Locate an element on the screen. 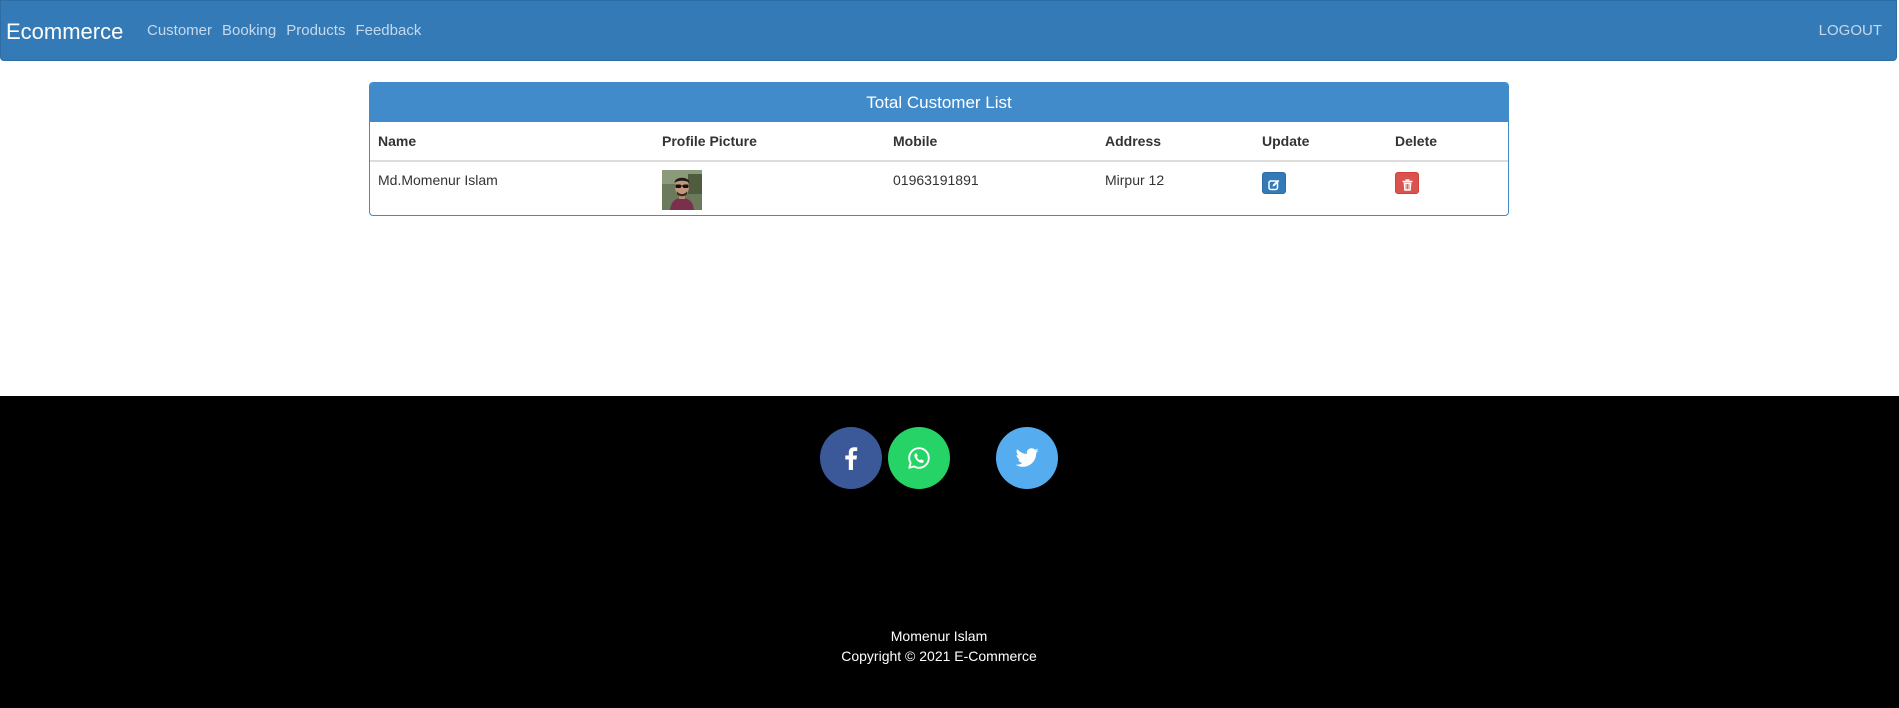  nav-link-products: Products is located at coordinates (315, 31).